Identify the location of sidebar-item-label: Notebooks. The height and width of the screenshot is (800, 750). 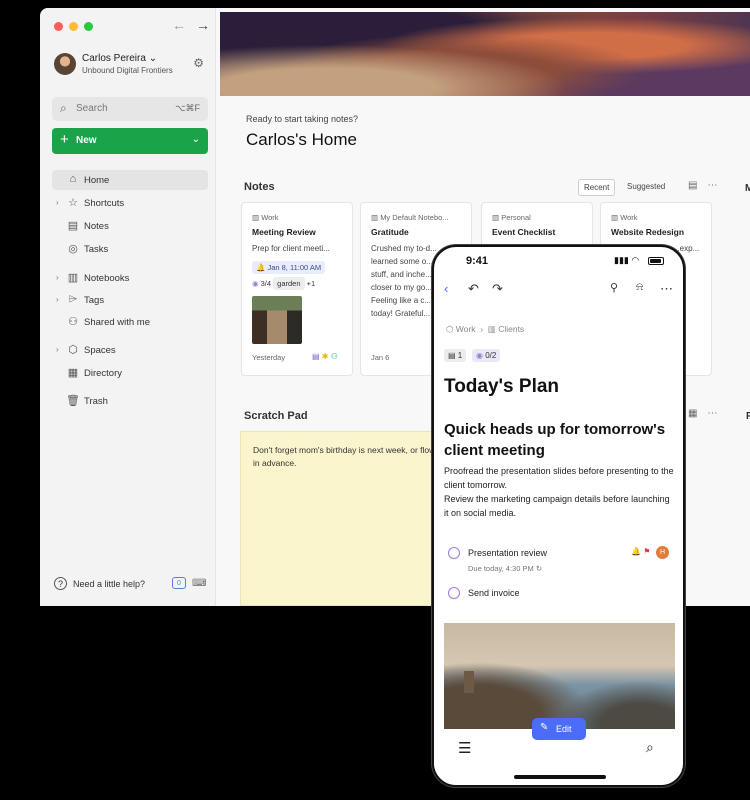
(107, 278).